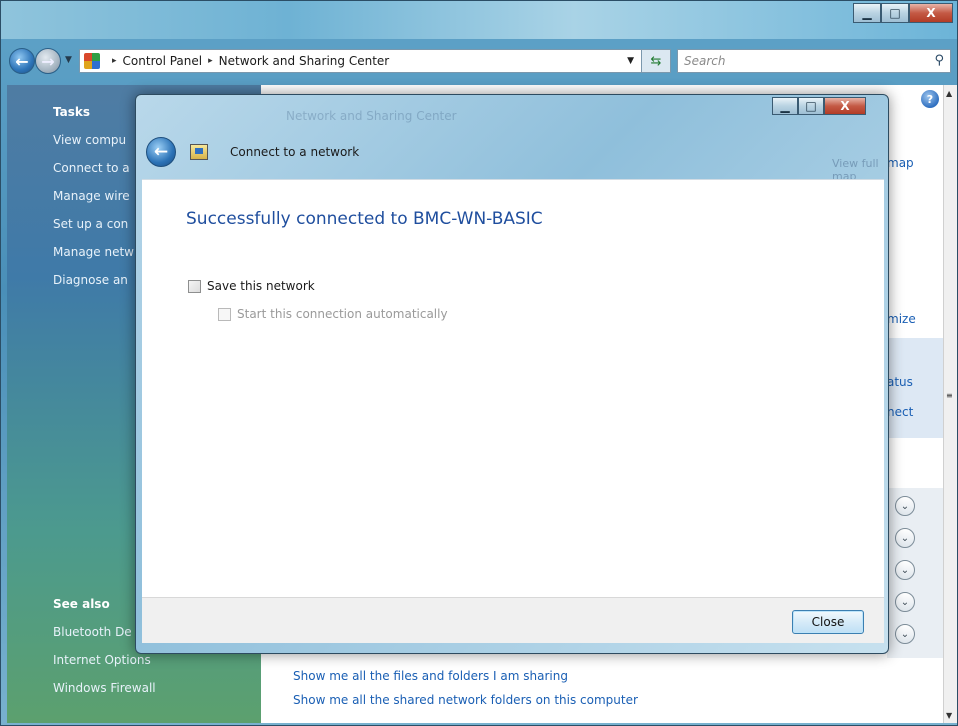 Image resolution: width=958 pixels, height=726 pixels. I want to click on help-icon: ?, so click(930, 99).